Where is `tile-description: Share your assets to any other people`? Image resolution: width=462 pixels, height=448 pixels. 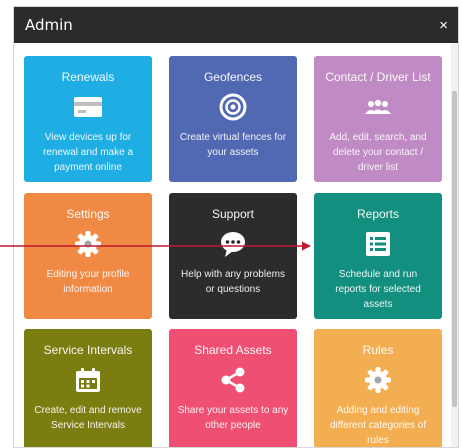 tile-description: Share your assets to any other people is located at coordinates (233, 418).